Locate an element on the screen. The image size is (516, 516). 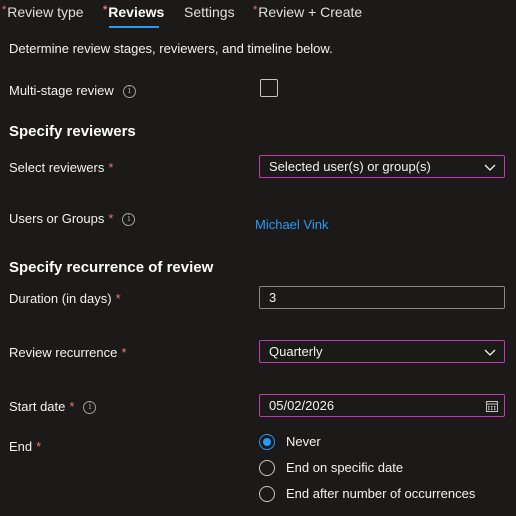
calendar-icon is located at coordinates (492, 406).